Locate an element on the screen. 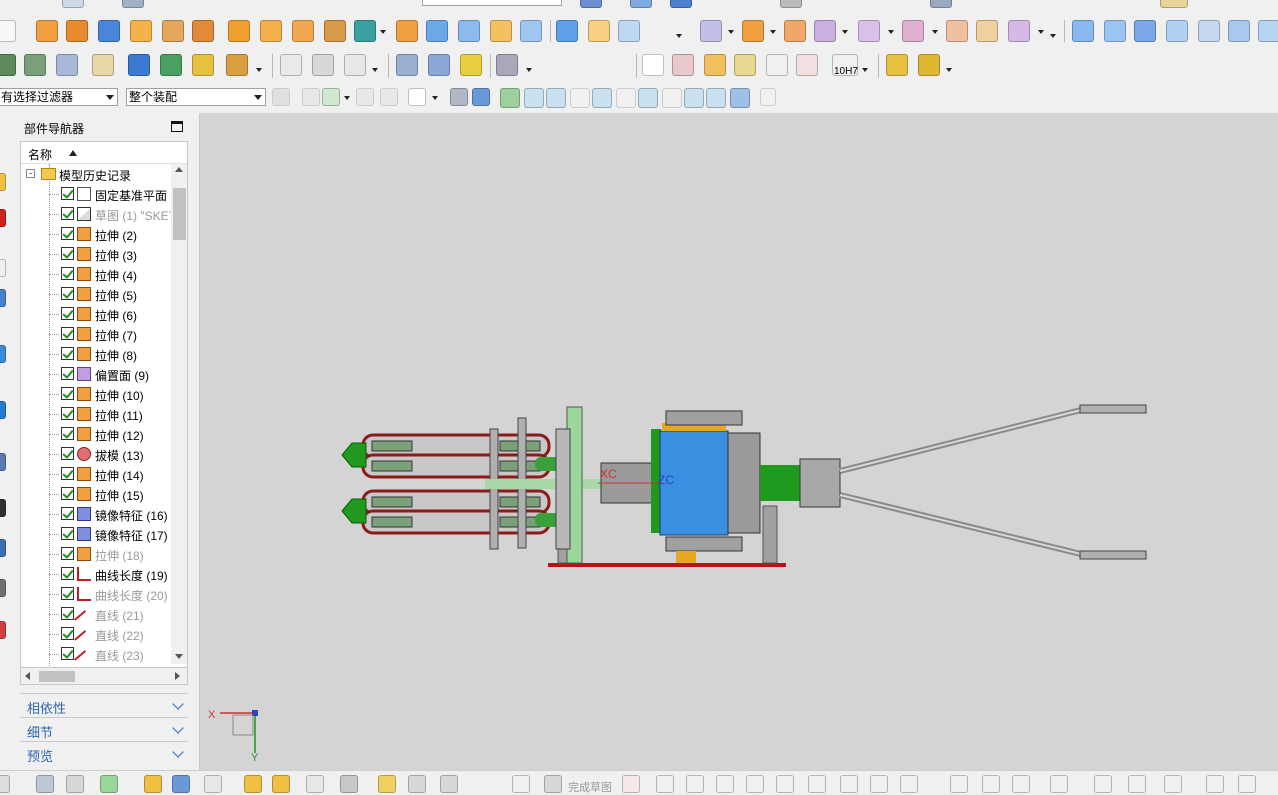  tree-row: 拉伸 (8) is located at coordinates (96, 354).